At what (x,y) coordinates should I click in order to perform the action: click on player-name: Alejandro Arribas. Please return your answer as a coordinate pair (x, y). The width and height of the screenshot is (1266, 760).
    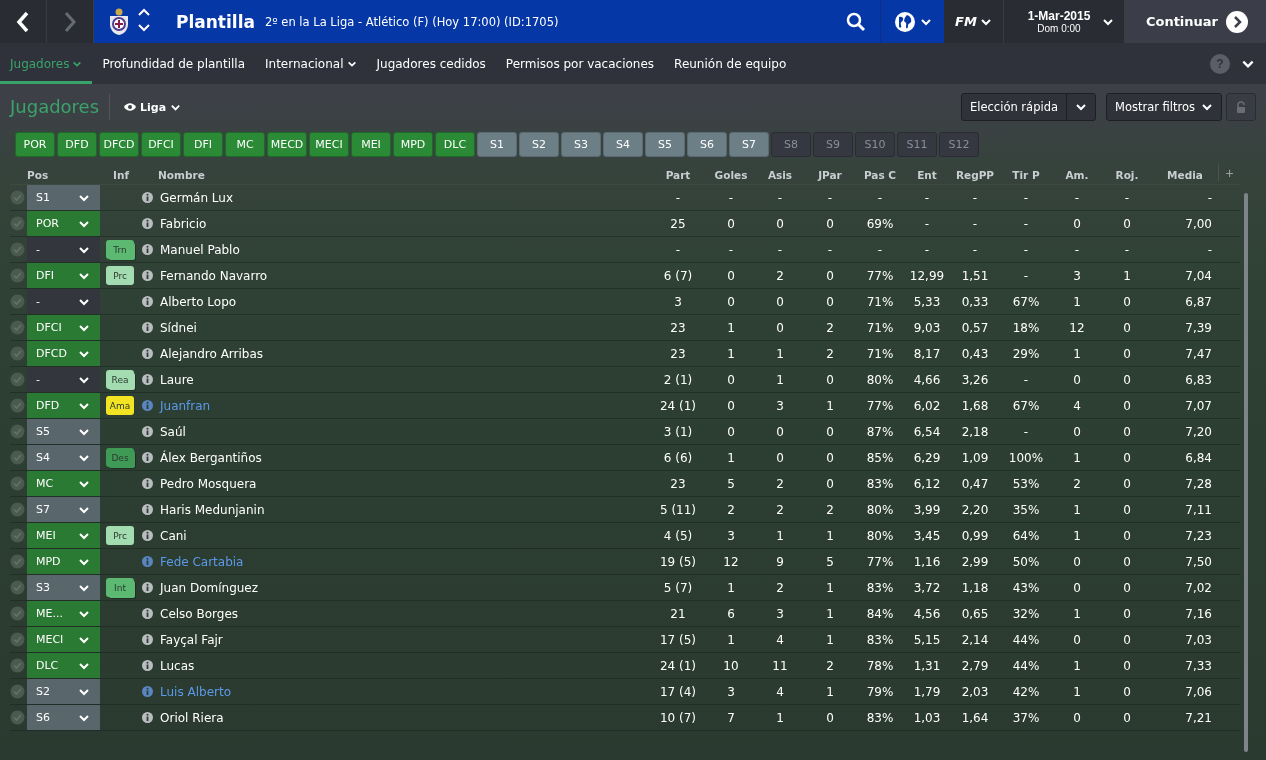
    Looking at the image, I should click on (404, 353).